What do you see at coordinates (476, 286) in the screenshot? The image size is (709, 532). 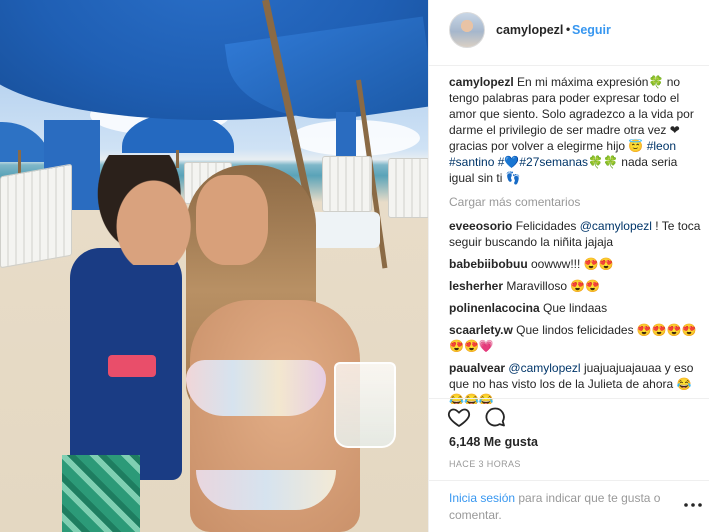 I see `comment-username: lesherher` at bounding box center [476, 286].